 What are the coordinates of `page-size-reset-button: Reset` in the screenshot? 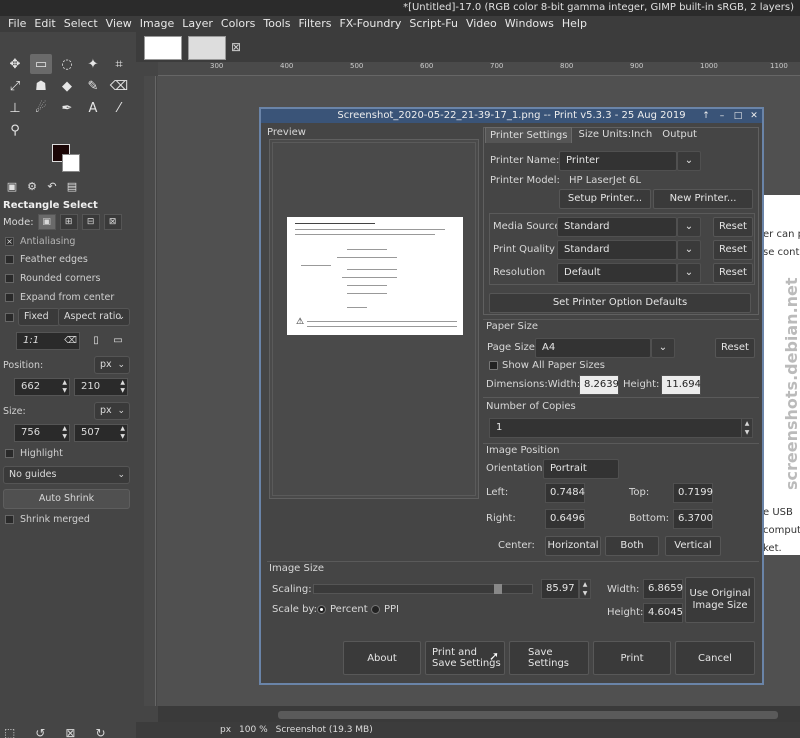 It's located at (735, 348).